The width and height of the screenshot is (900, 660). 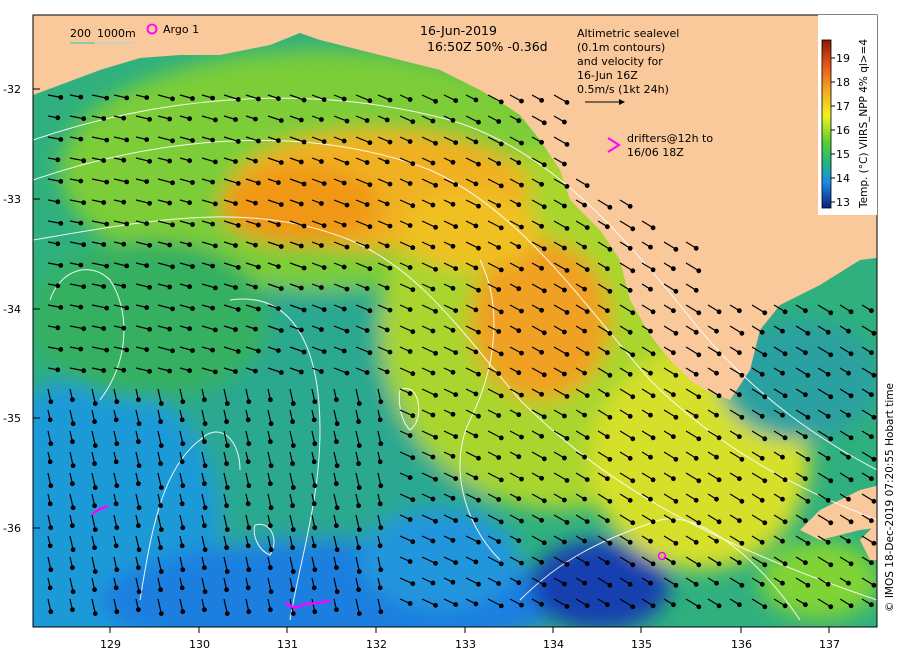 I want to click on colorbar-tick-label: 17, so click(x=843, y=106).